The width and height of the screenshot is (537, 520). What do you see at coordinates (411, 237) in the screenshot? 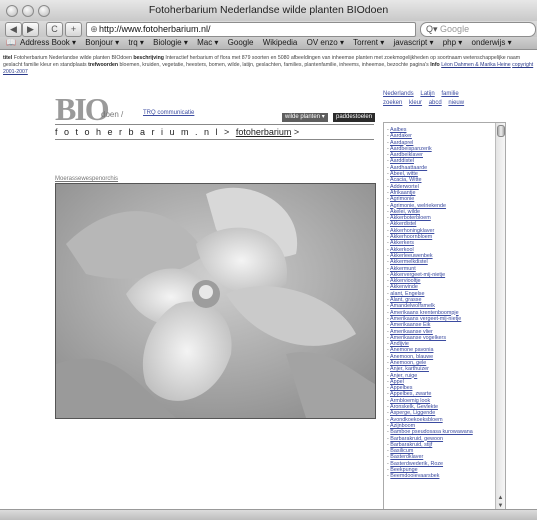
I see `plant-link: Akkerhoornbloem` at bounding box center [411, 237].